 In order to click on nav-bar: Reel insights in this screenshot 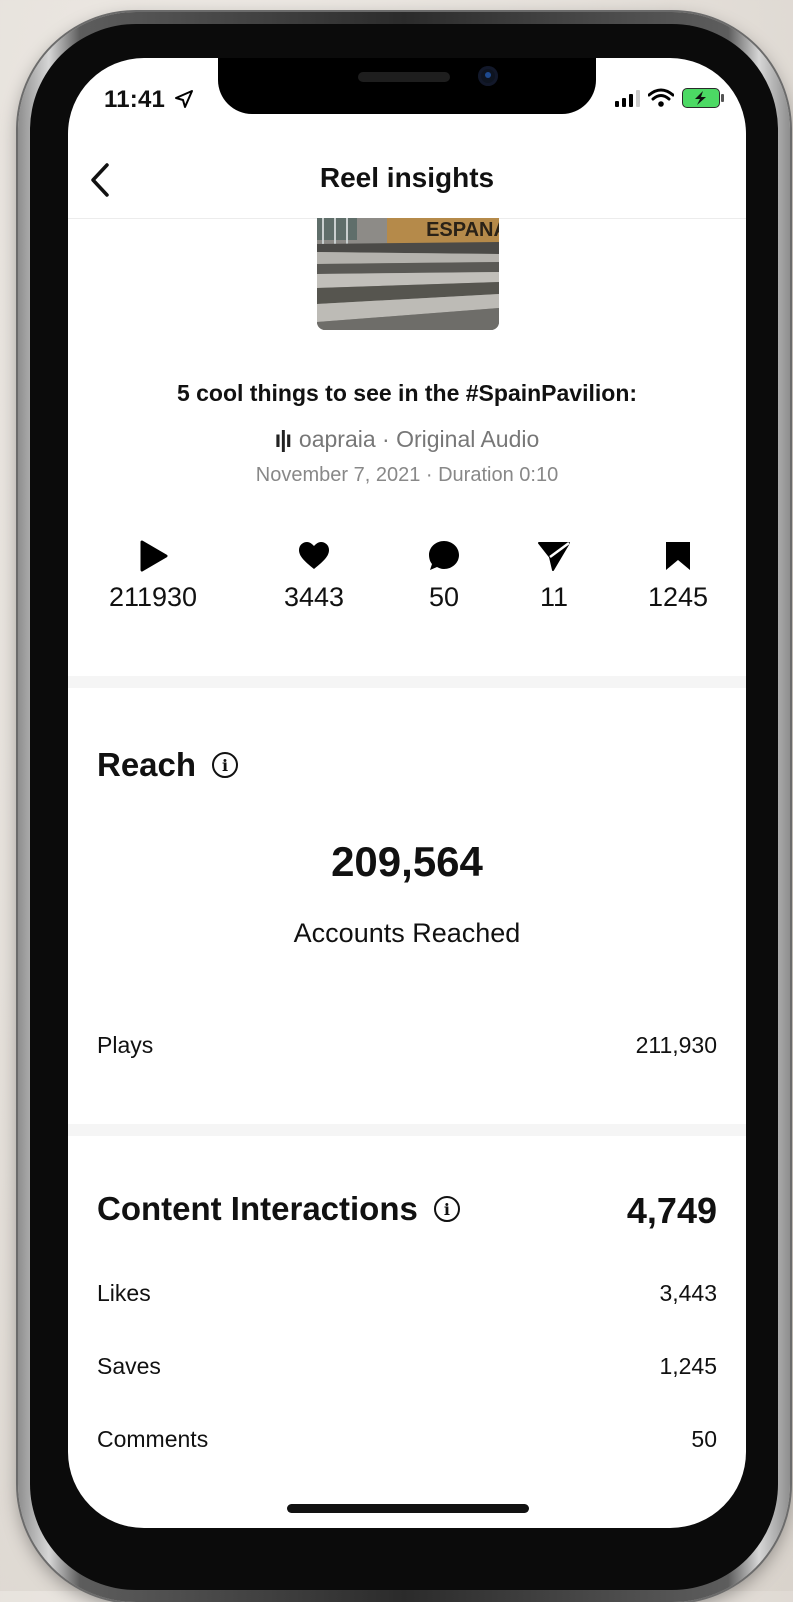, I will do `click(407, 186)`.